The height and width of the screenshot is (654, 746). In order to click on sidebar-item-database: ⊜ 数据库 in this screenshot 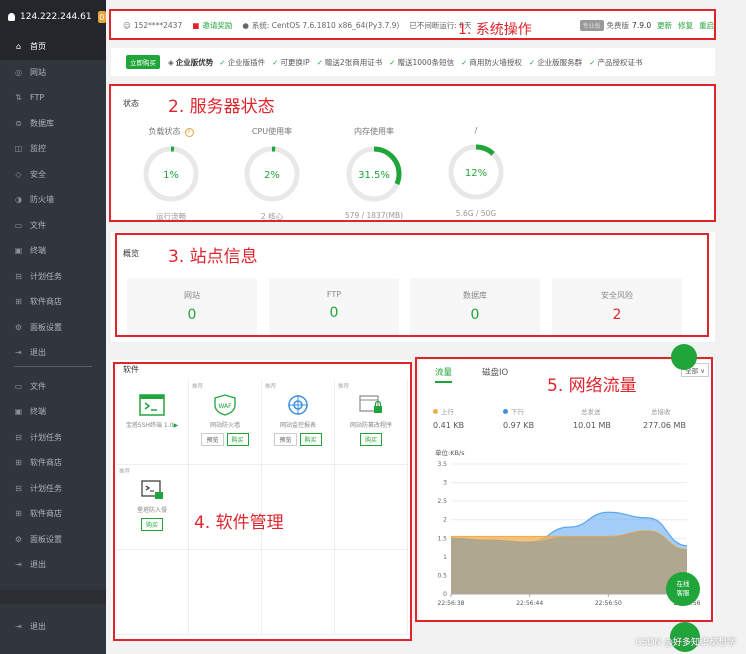, I will do `click(53, 124)`.